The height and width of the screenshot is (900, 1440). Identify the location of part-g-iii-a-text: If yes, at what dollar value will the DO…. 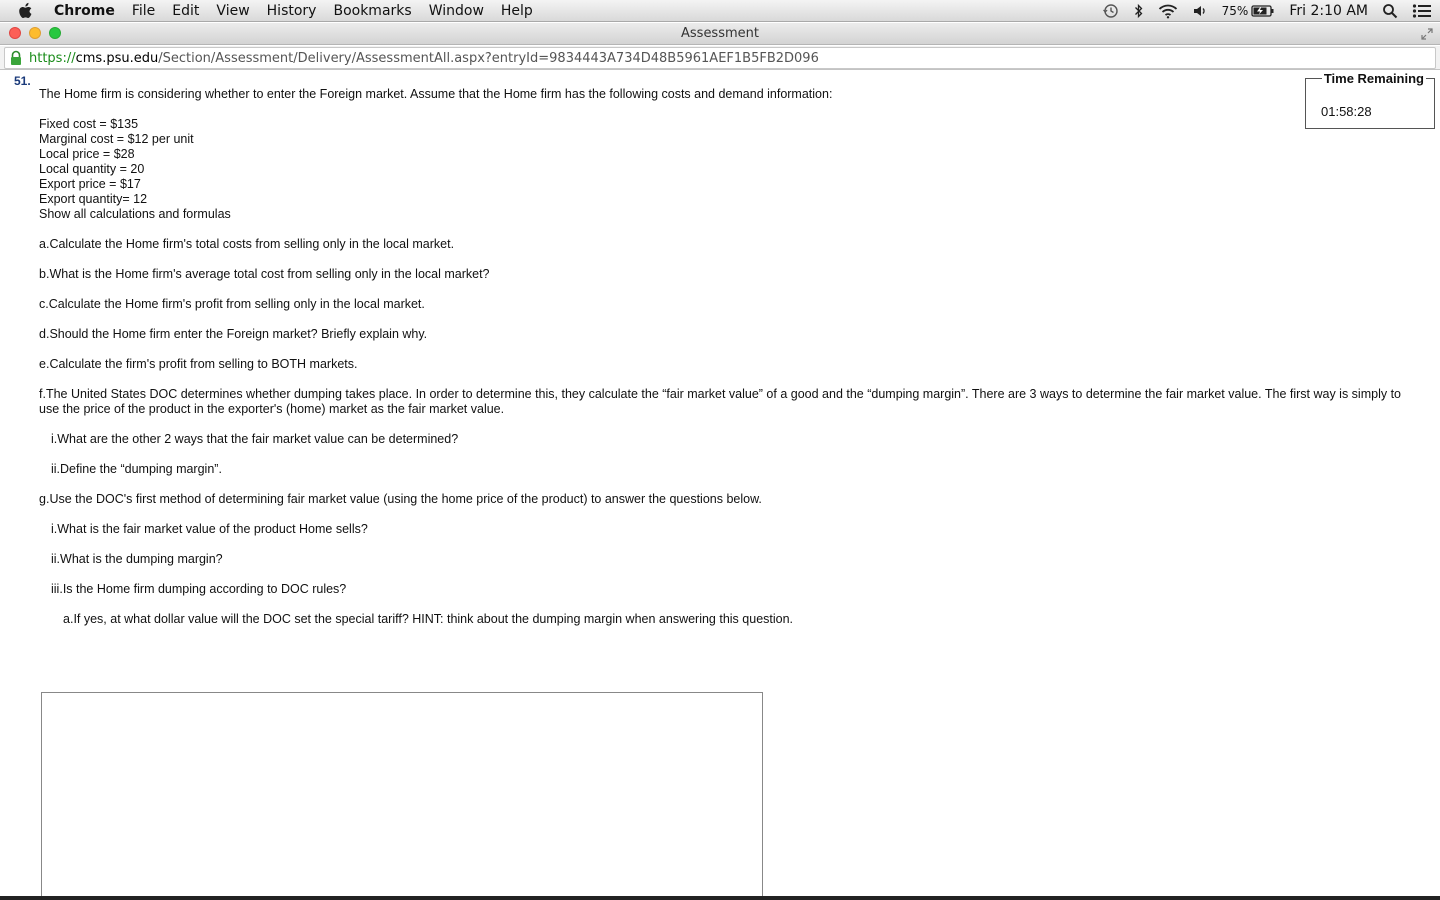
(433, 619).